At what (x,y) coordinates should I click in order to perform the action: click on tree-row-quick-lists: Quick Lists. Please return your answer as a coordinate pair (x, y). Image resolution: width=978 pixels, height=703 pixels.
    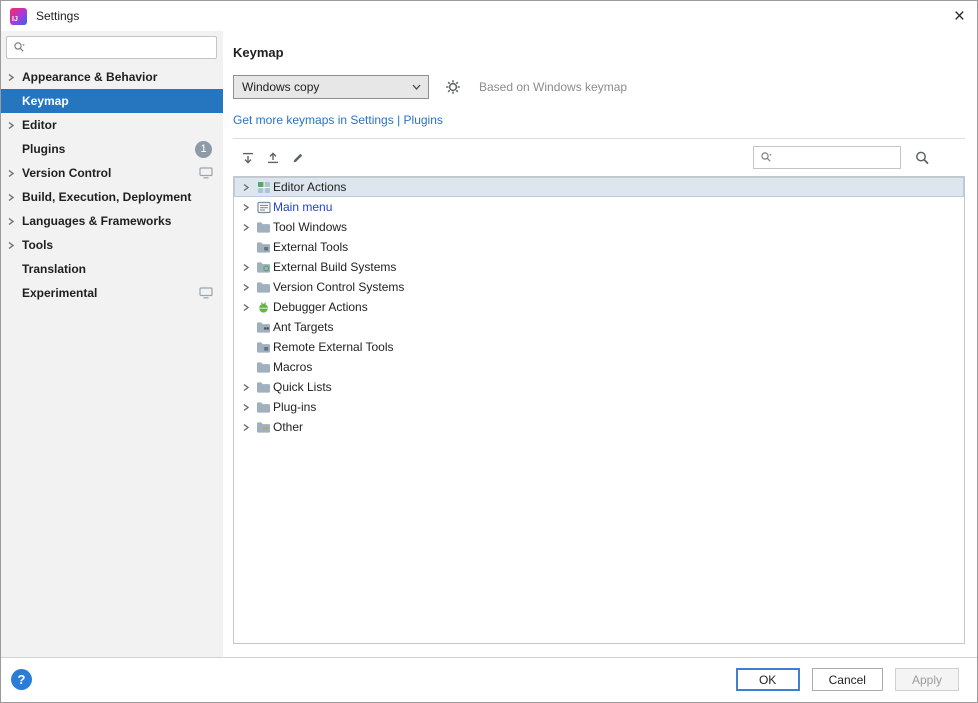
    Looking at the image, I should click on (599, 387).